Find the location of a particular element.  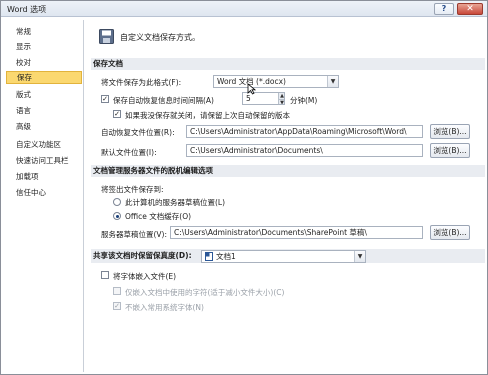

keep-last-version-checkbox: ✓ is located at coordinates (117, 114).